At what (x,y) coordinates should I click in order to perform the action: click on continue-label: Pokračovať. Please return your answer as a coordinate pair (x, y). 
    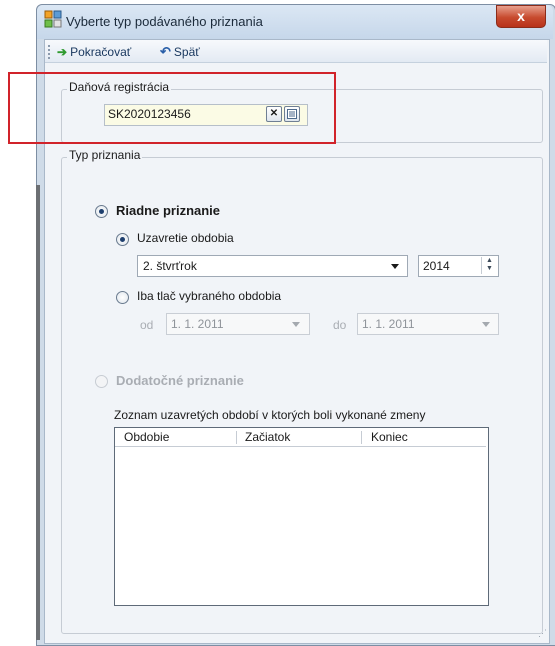
    Looking at the image, I should click on (101, 52).